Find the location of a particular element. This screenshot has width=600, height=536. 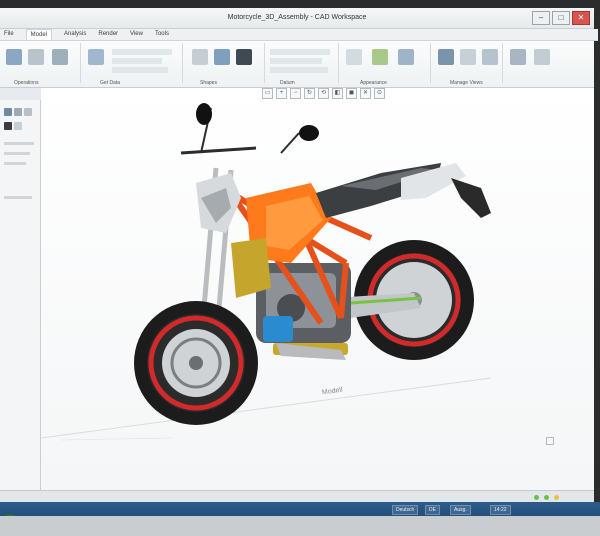

ribbon-group-datum is located at coordinates (302, 63).